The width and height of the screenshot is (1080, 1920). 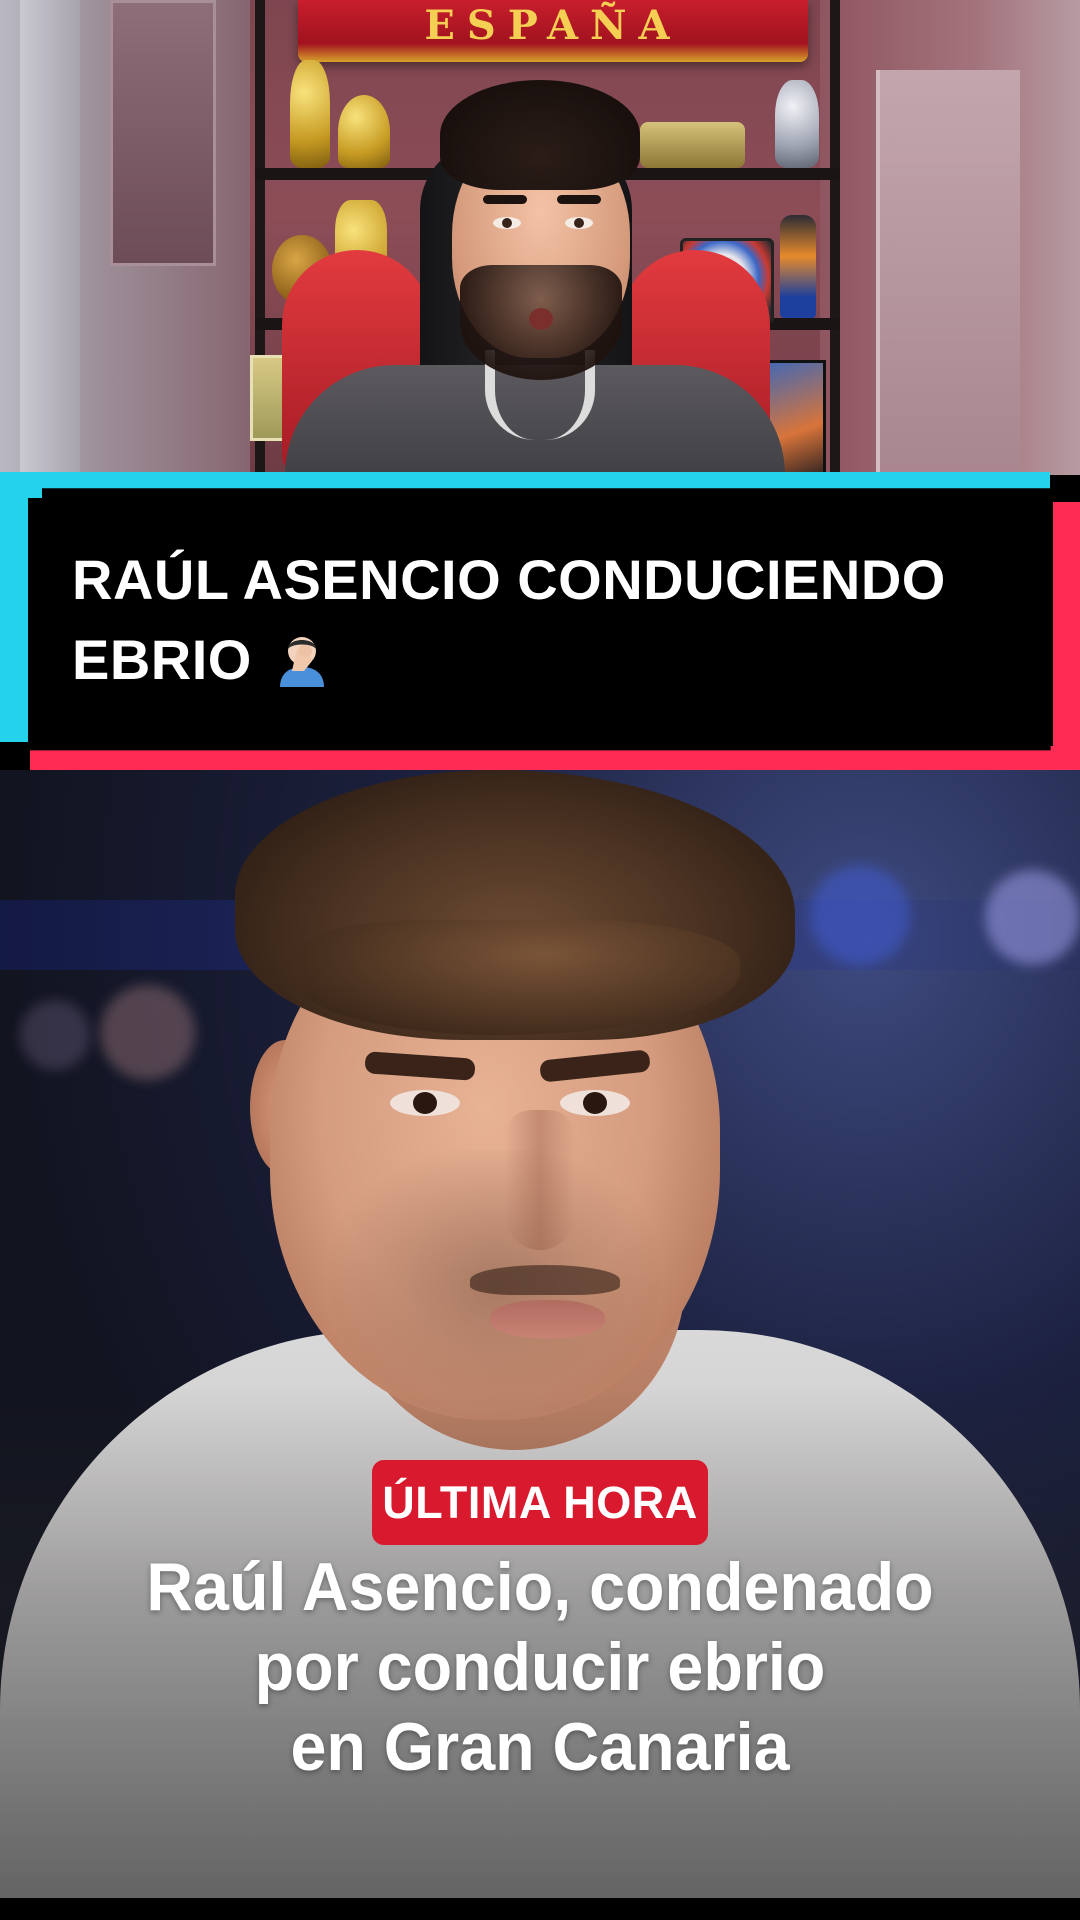 What do you see at coordinates (553, 31) in the screenshot?
I see `spain-scarf: ESPAÑA` at bounding box center [553, 31].